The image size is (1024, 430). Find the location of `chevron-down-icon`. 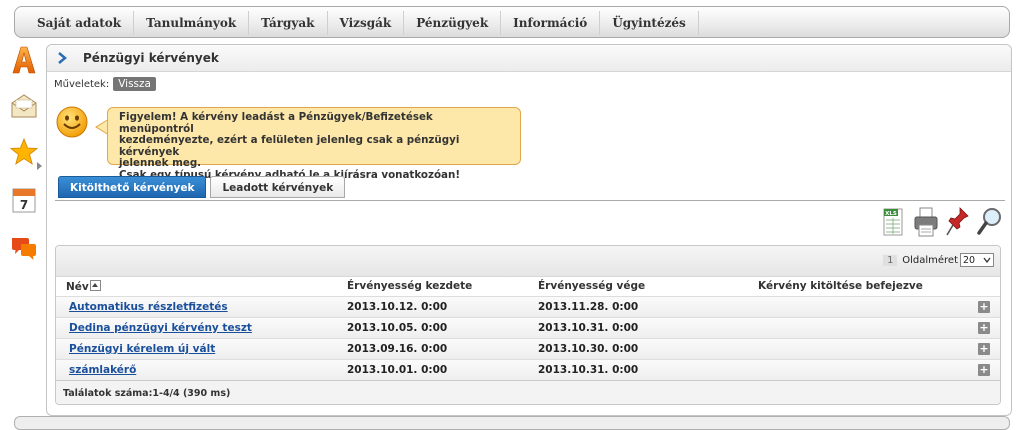

chevron-down-icon is located at coordinates (987, 260).